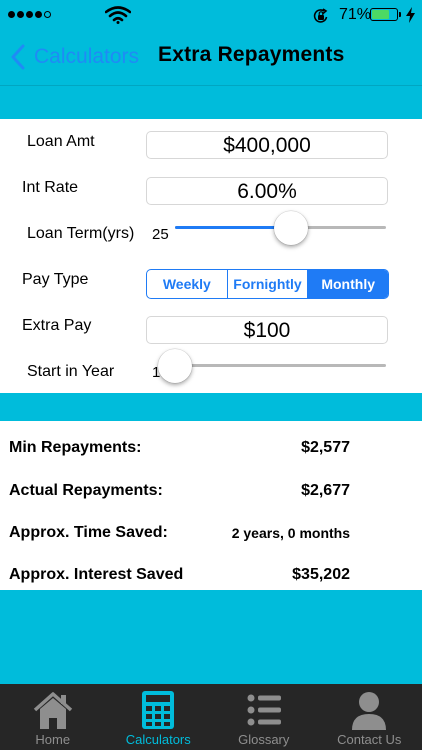 This screenshot has height=750, width=422. I want to click on battery-icon, so click(384, 14).